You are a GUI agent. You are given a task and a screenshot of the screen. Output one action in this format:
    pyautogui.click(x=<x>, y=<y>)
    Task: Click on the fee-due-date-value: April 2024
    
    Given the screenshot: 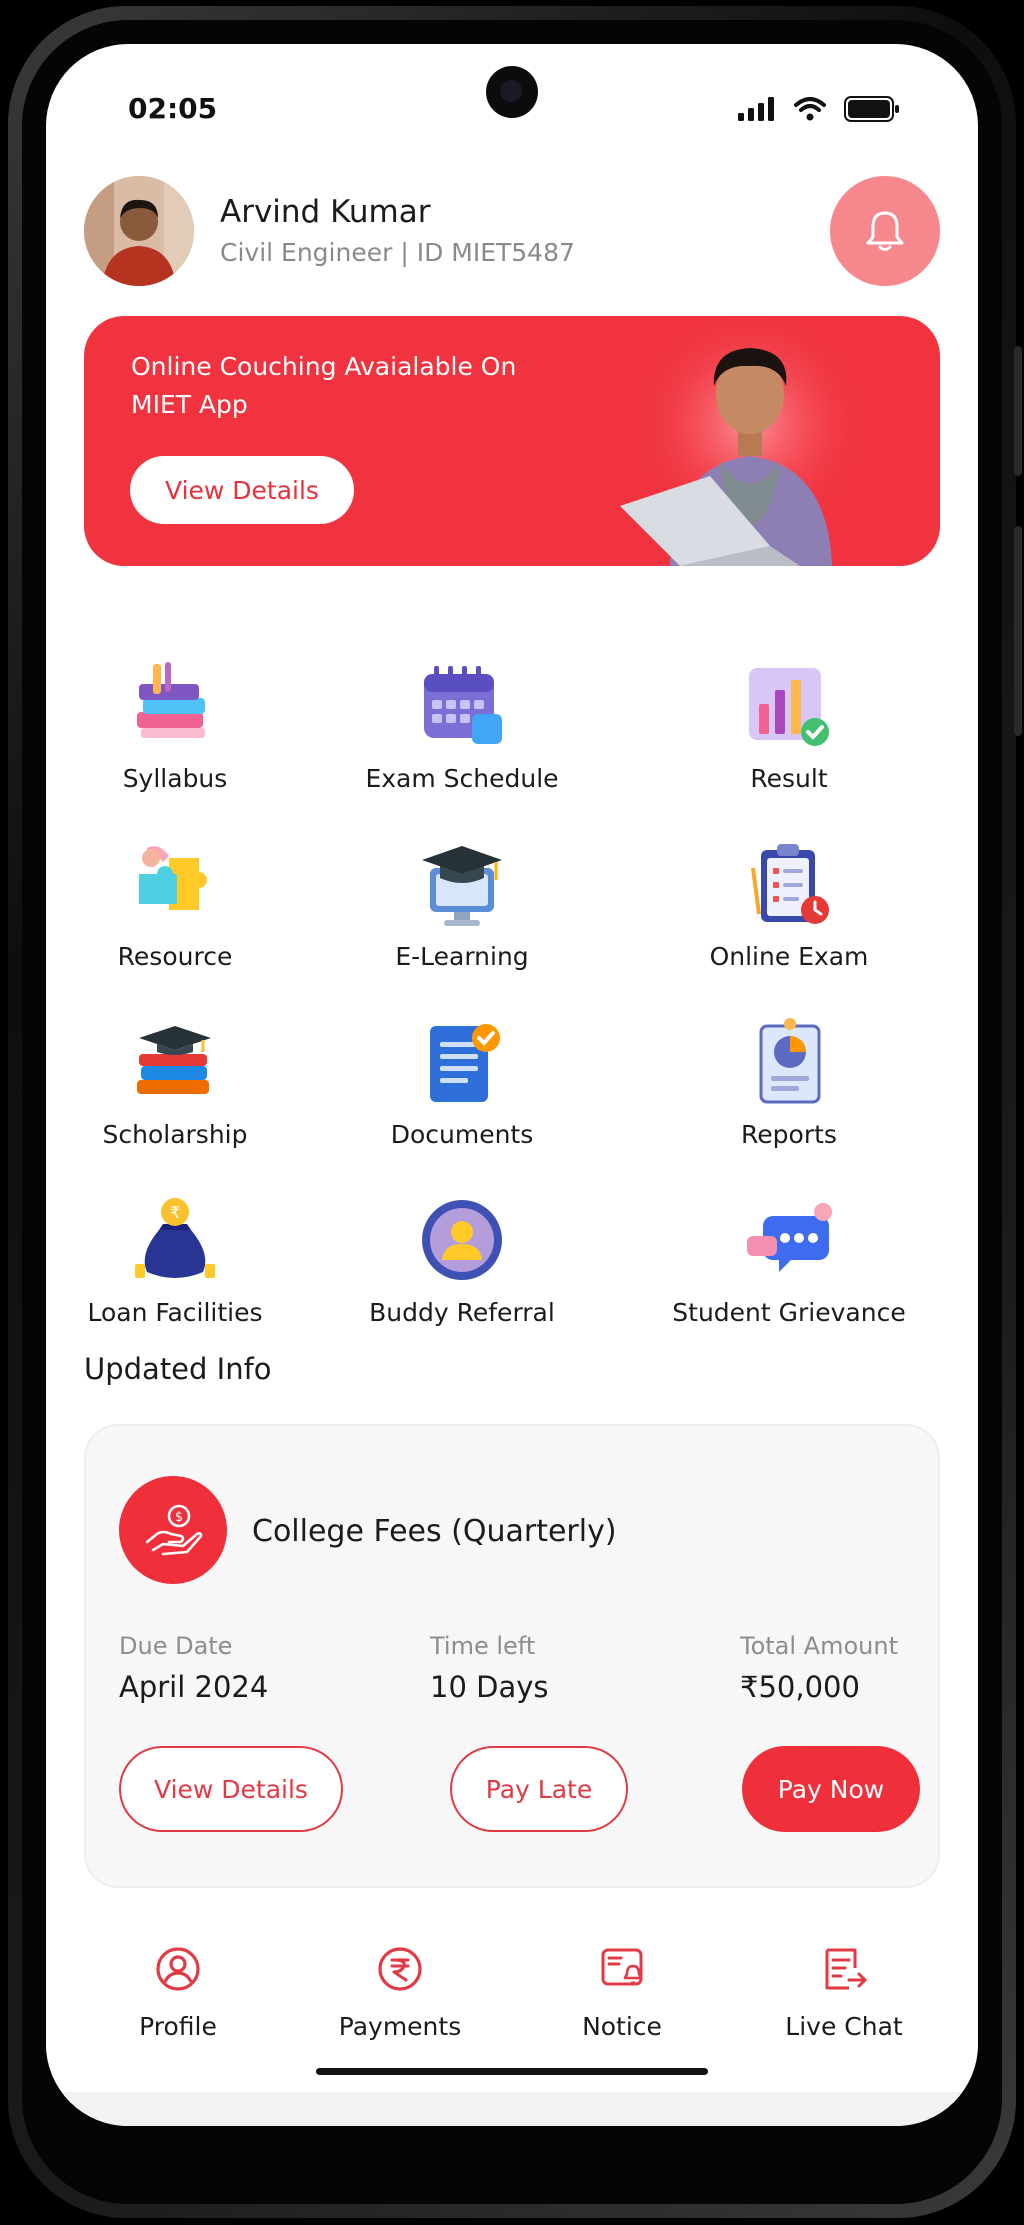 What is the action you would take?
    pyautogui.click(x=194, y=1687)
    